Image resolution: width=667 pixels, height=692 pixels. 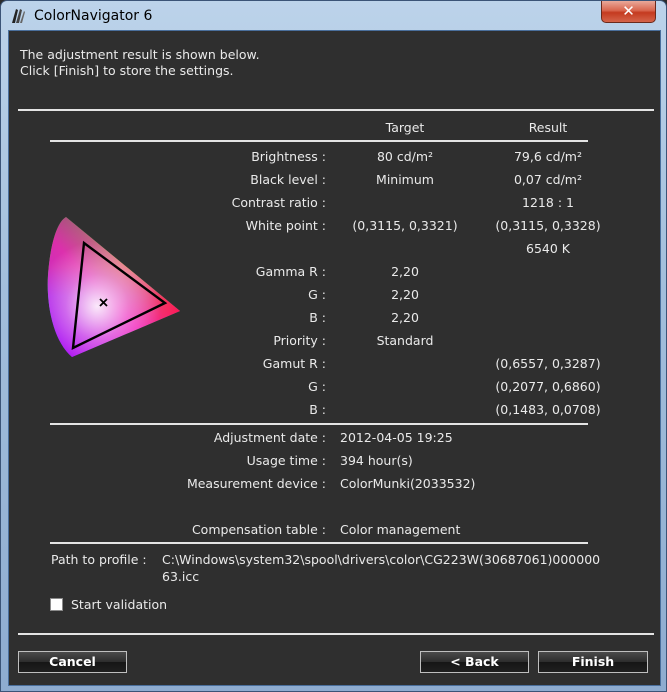 What do you see at coordinates (181, 576) in the screenshot?
I see `profile-path-line-2: 63.icc` at bounding box center [181, 576].